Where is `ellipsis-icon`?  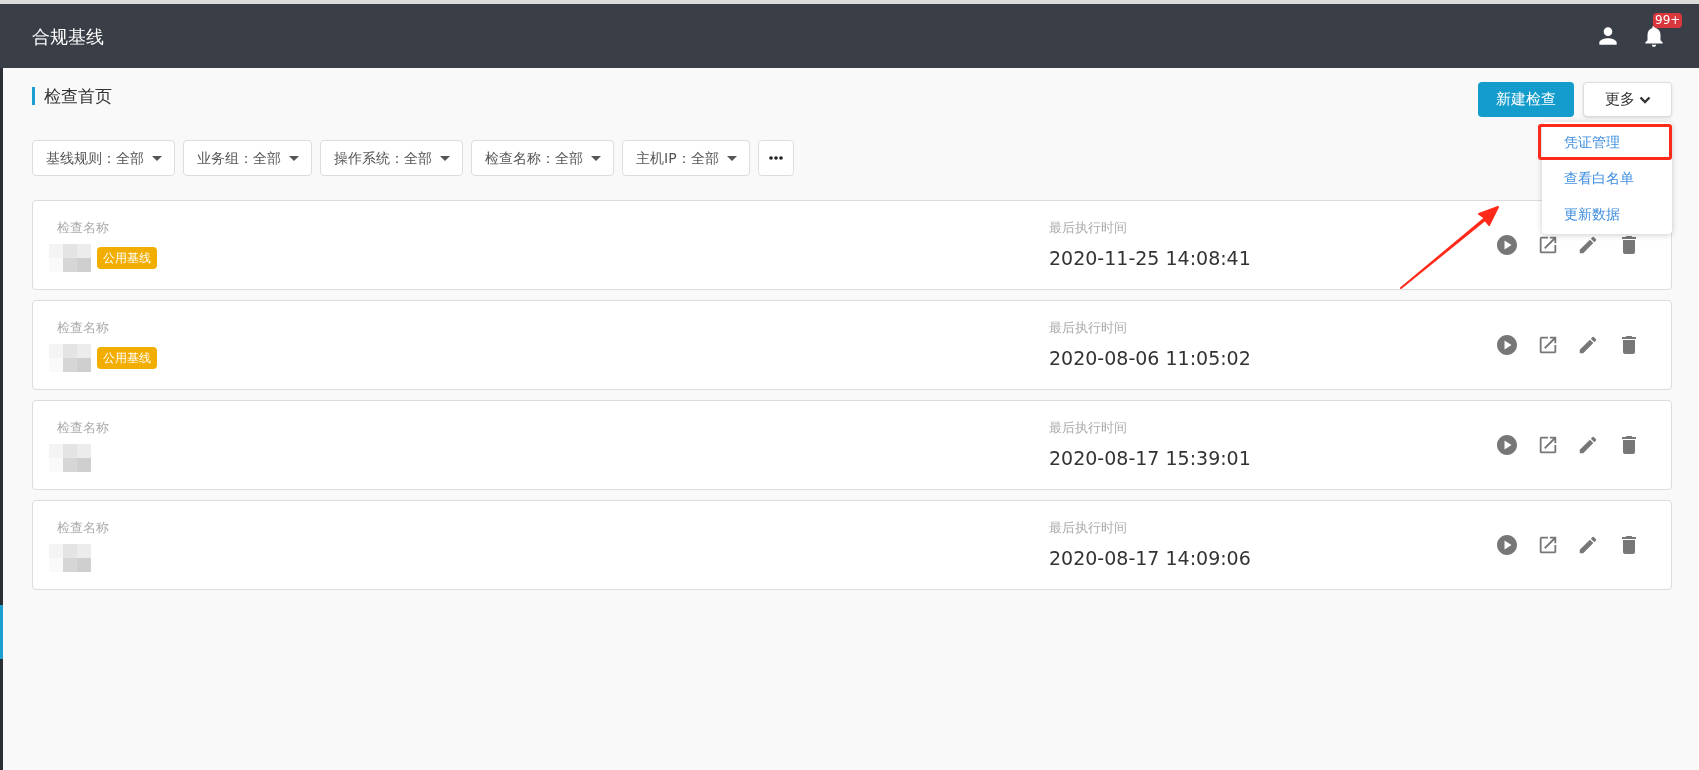
ellipsis-icon is located at coordinates (775, 158).